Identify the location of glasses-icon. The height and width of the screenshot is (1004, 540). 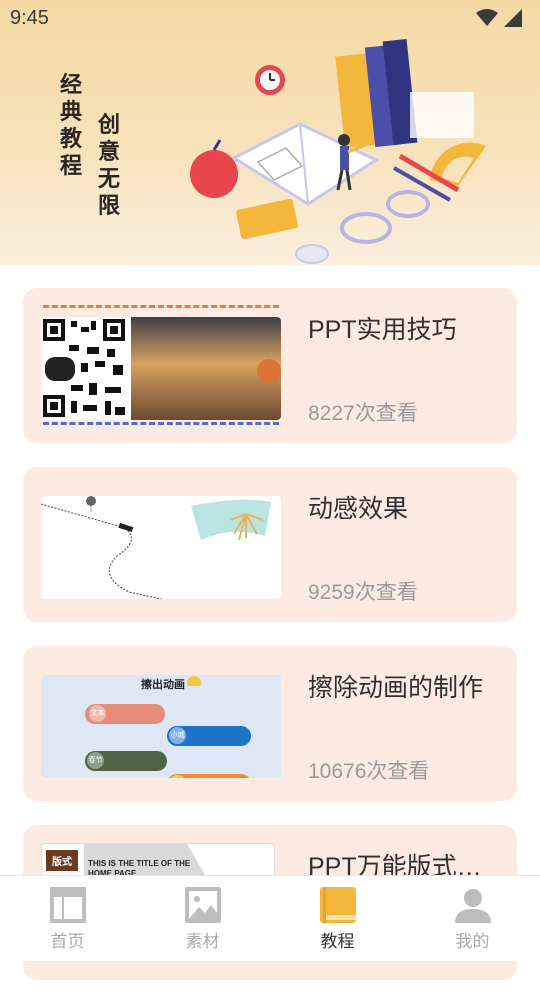
(385, 217).